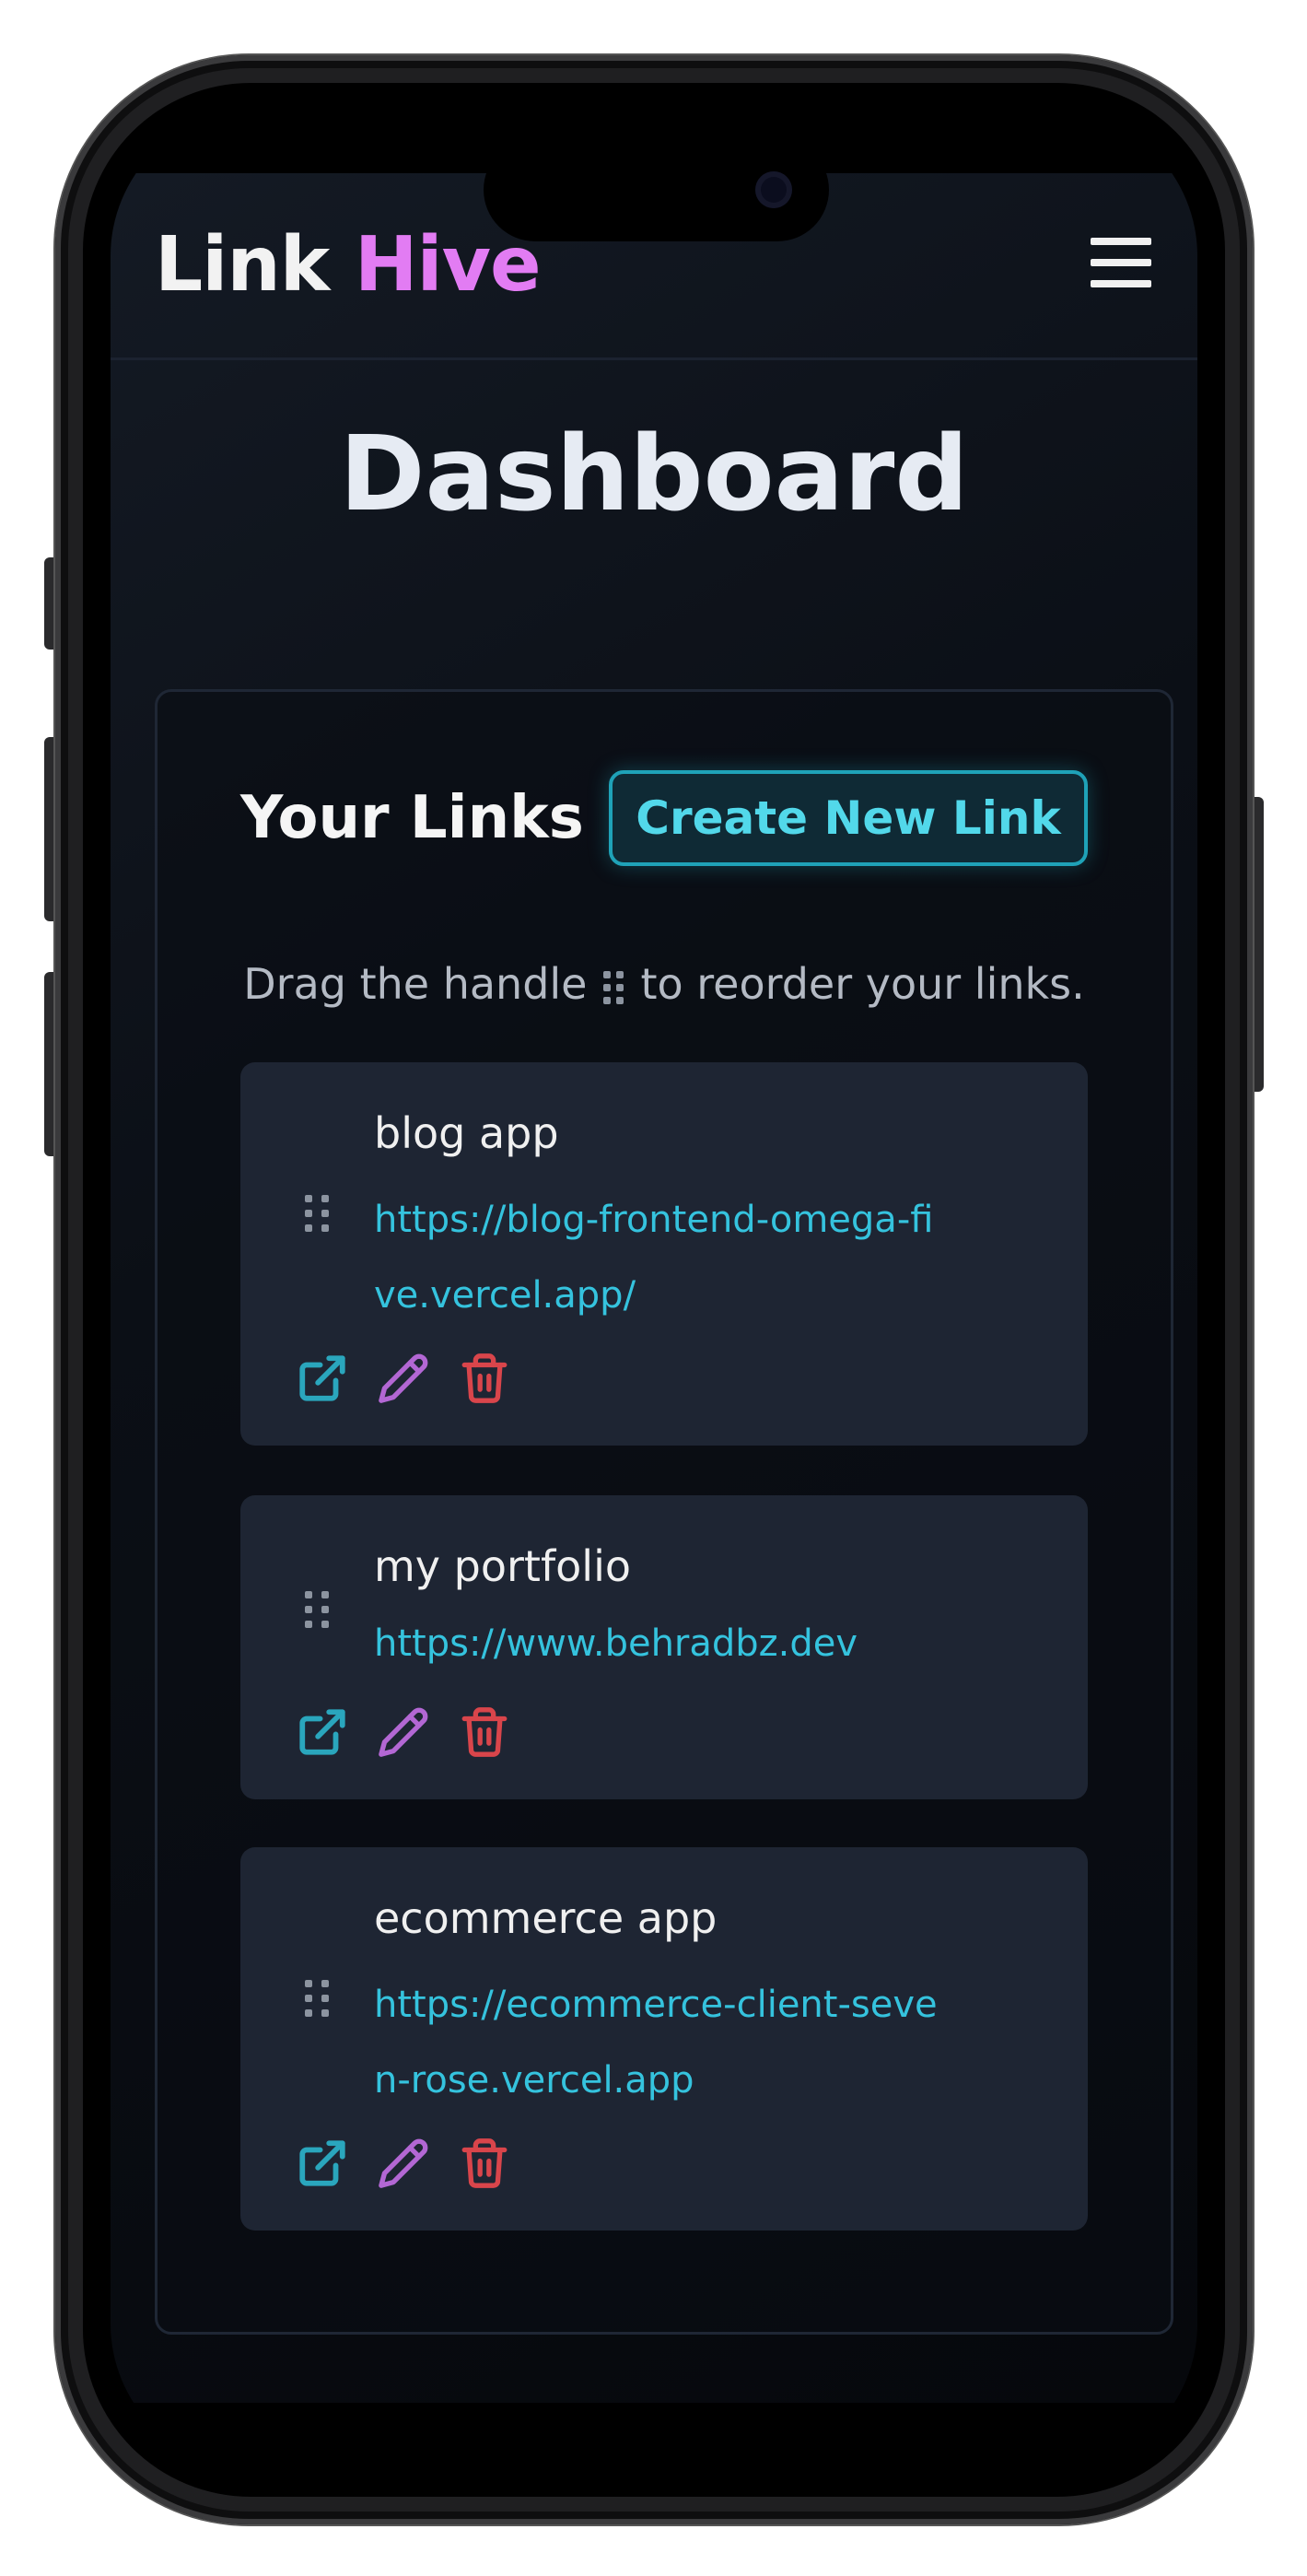 The image size is (1307, 2576). I want to click on reorder-hint: Drag the handle to reorder your links., so click(664, 984).